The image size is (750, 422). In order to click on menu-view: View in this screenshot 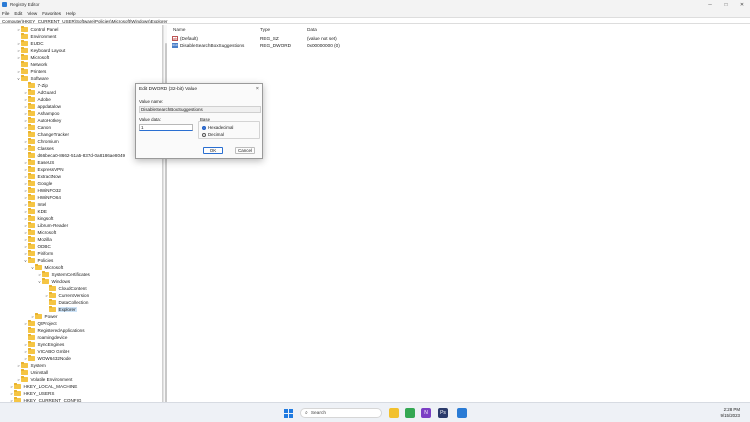, I will do `click(32, 13)`.